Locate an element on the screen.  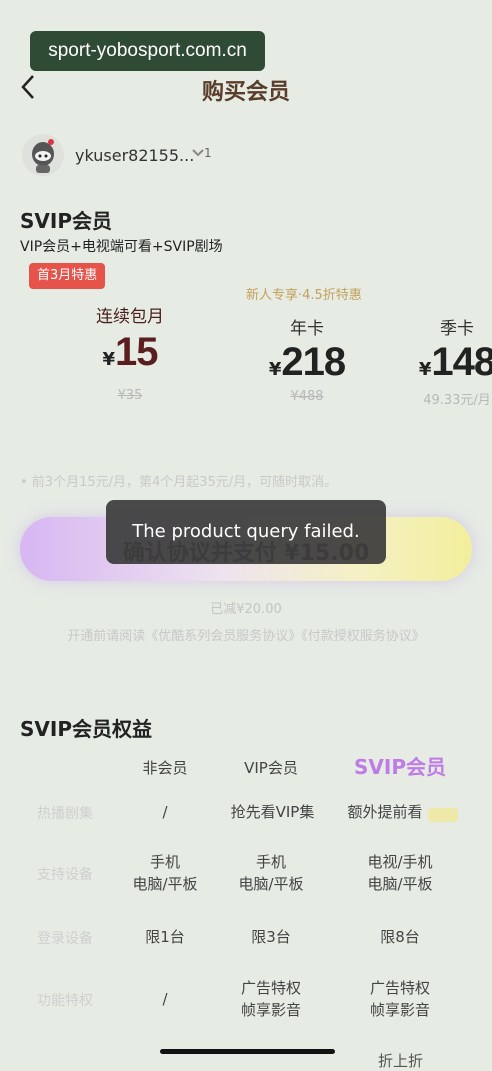
column-non-member: 非会员 is located at coordinates (165, 768).